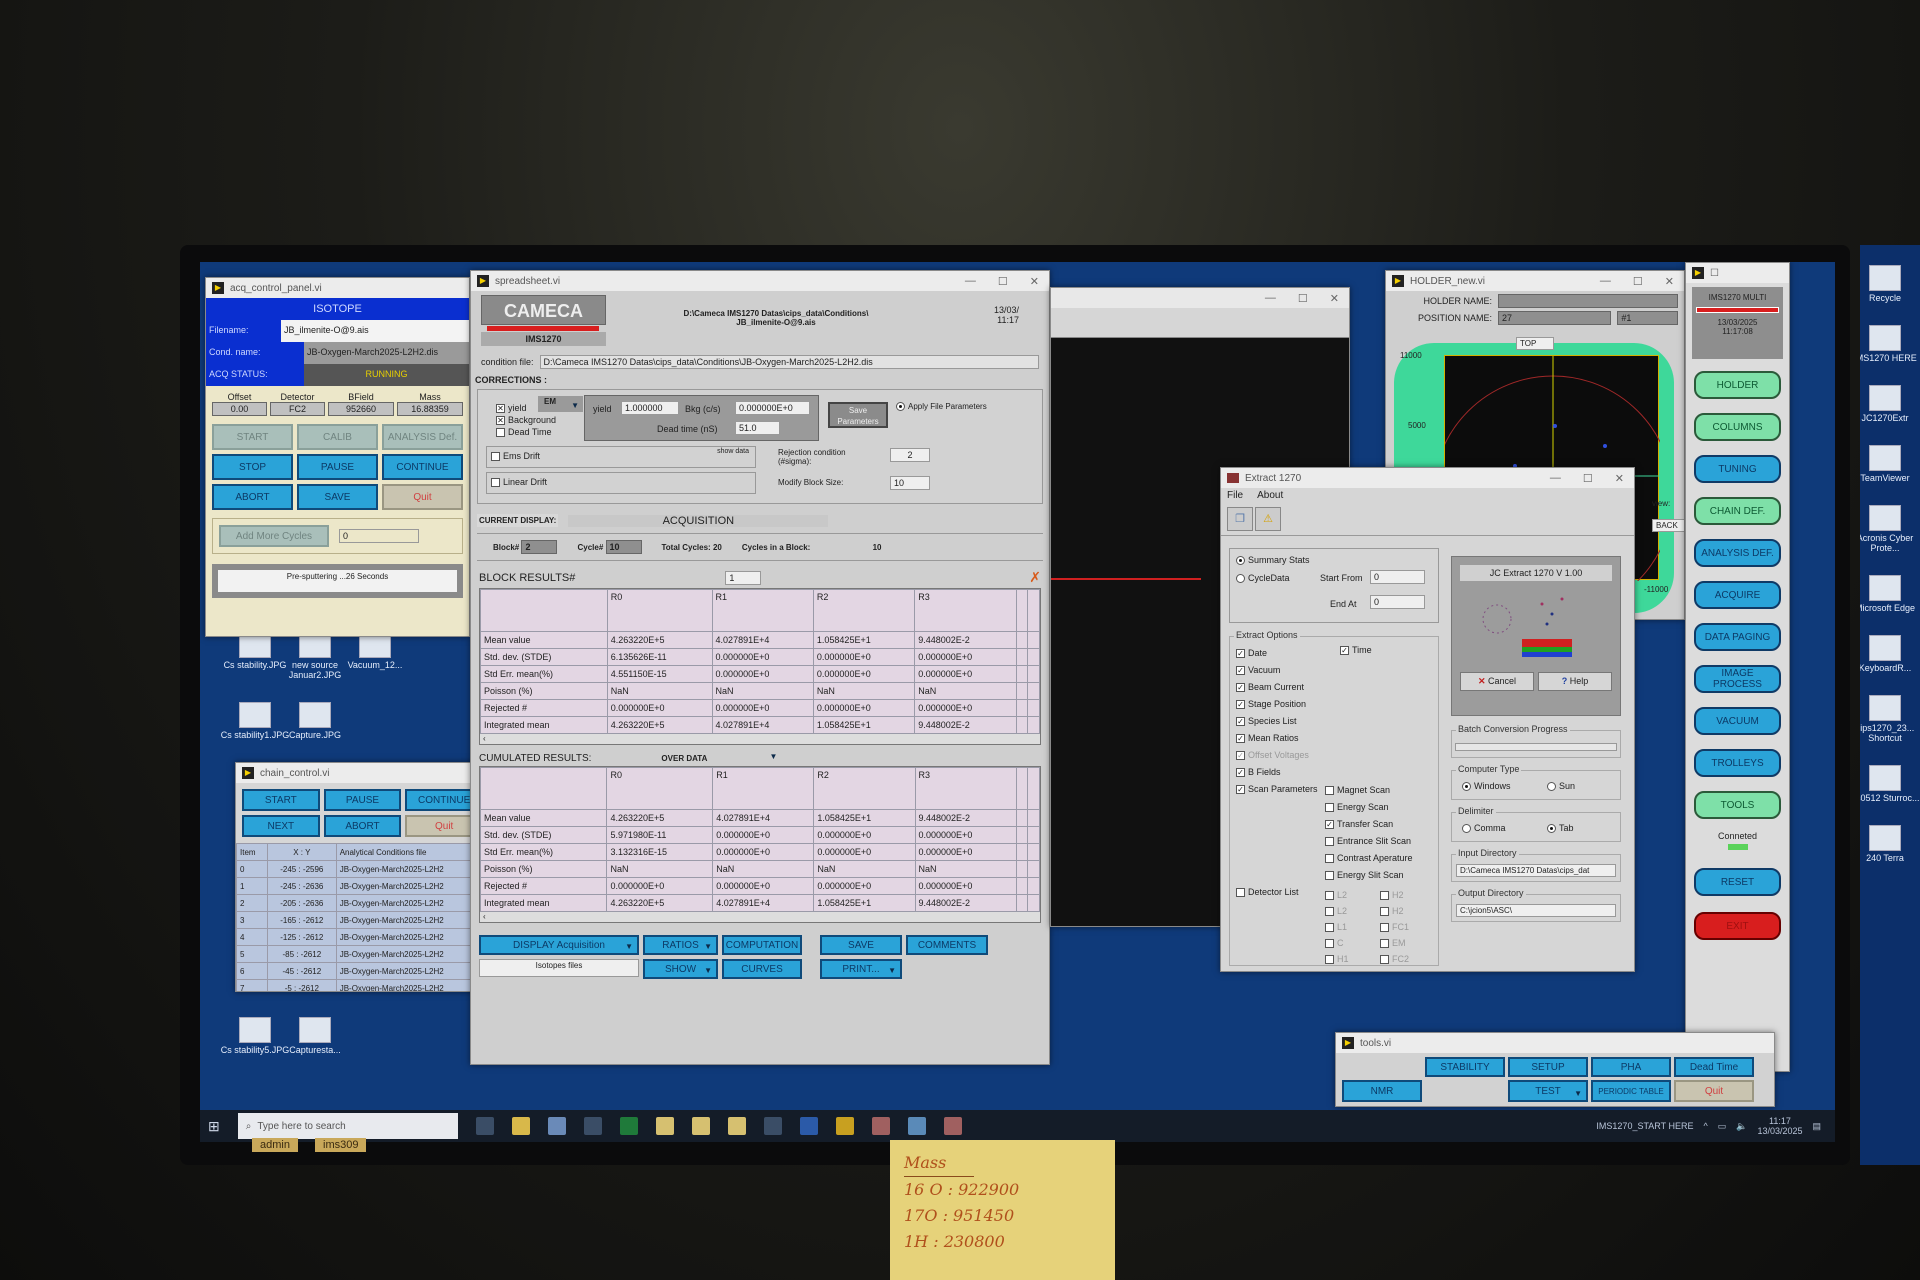 The image size is (1920, 1280). I want to click on sun-radio: Sun, so click(1561, 786).